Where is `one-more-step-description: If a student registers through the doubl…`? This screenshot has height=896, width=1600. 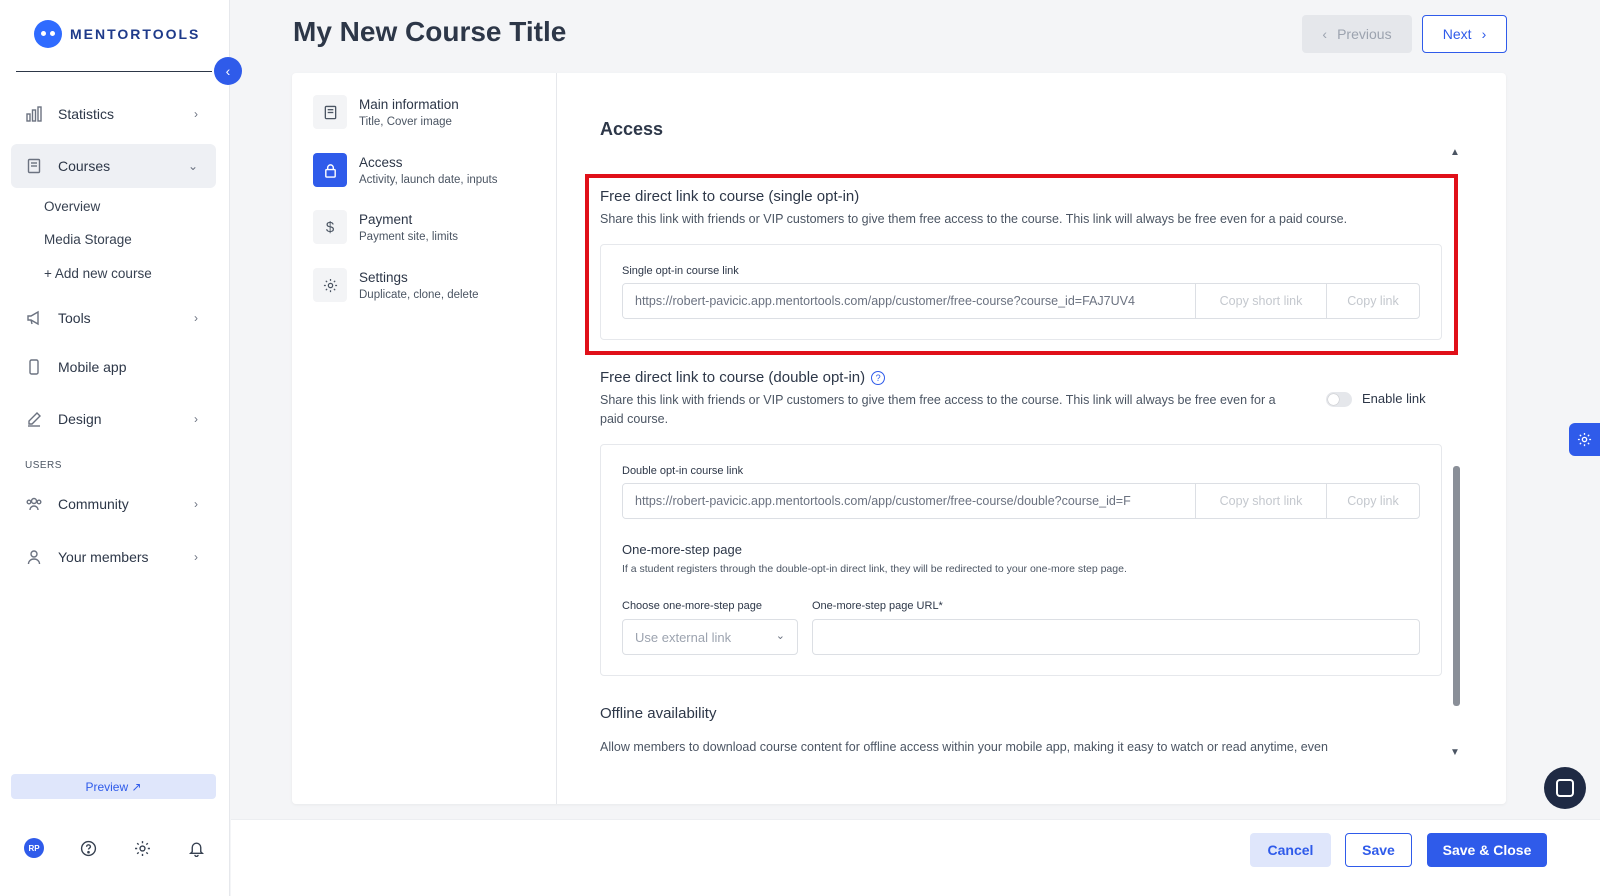 one-more-step-description: If a student registers through the doubl… is located at coordinates (874, 569).